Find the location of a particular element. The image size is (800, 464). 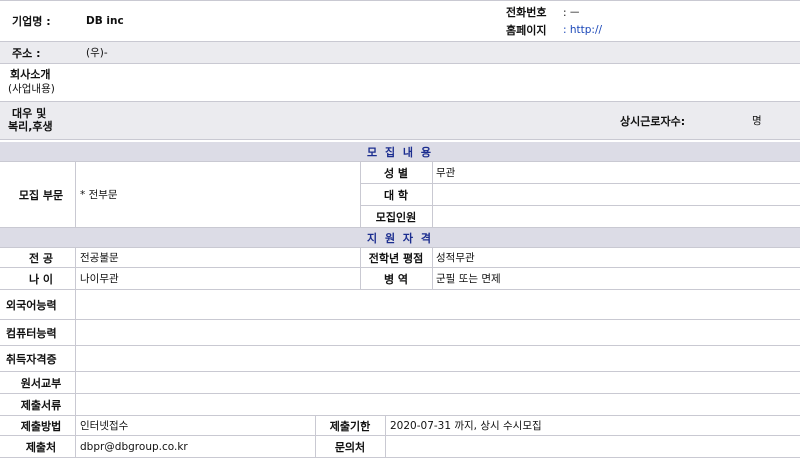

computer-row: 컴퓨터능력 is located at coordinates (400, 333).